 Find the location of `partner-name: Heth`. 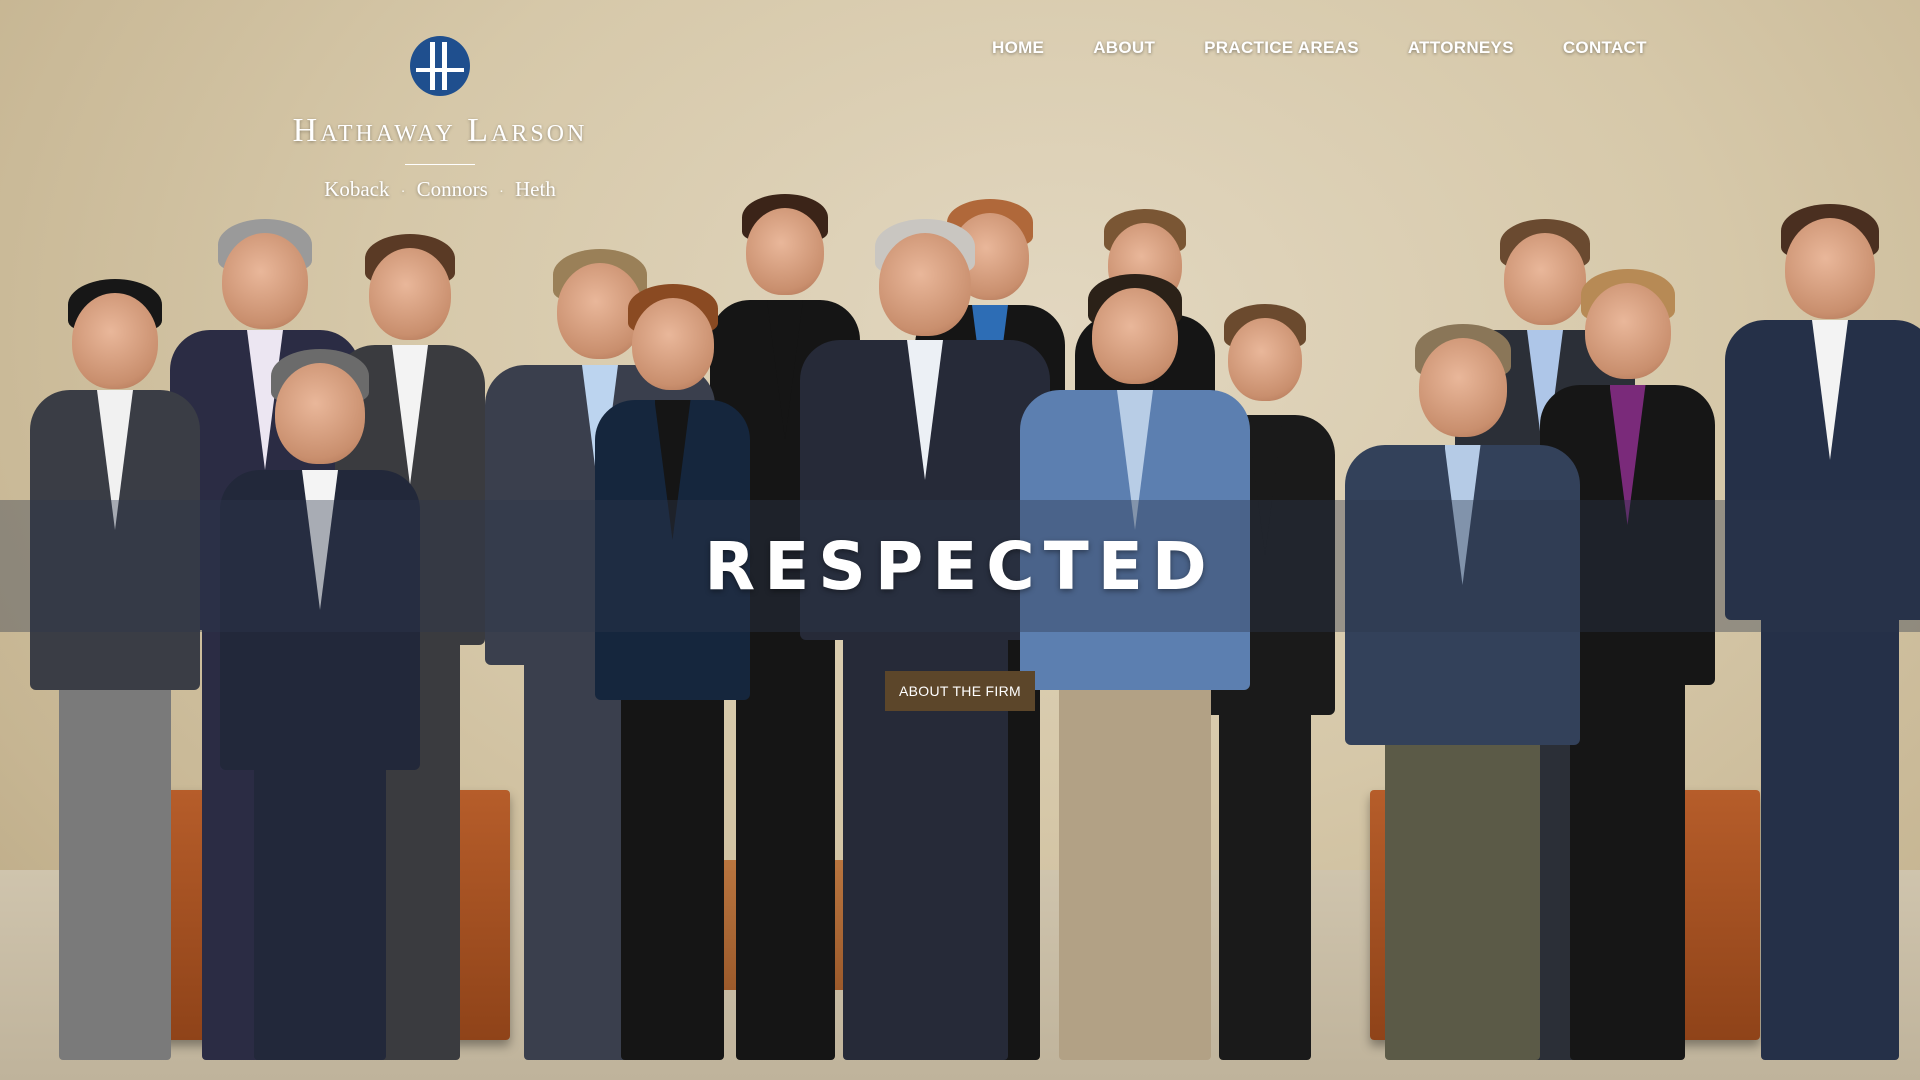

partner-name: Heth is located at coordinates (535, 189).